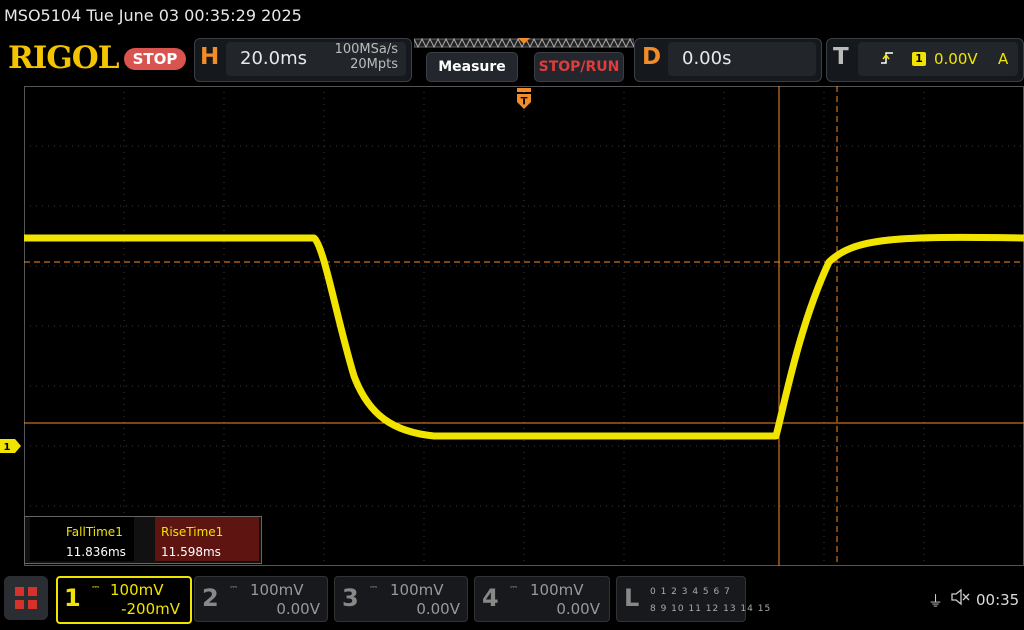 The height and width of the screenshot is (630, 1024). I want to click on channel-2-scale: 100mV, so click(277, 590).